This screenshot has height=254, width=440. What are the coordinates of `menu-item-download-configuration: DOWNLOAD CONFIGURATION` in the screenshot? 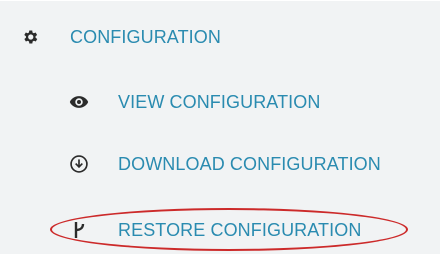 It's located at (224, 164).